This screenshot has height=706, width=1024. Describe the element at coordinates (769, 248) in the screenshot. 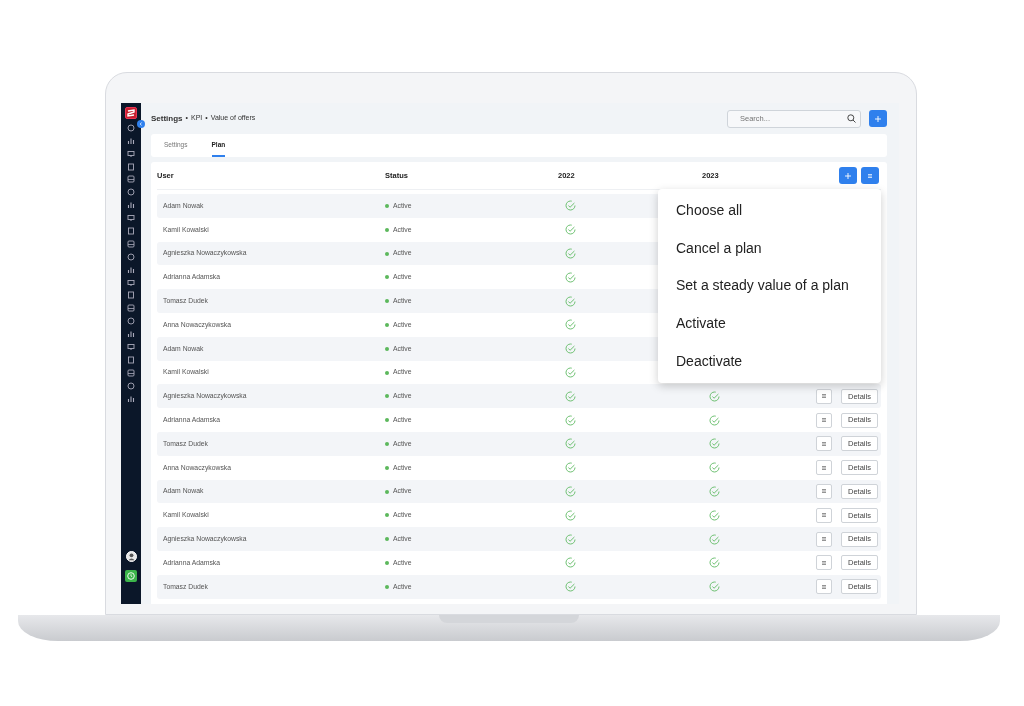

I see `menu-item: Cancel a plan` at that location.